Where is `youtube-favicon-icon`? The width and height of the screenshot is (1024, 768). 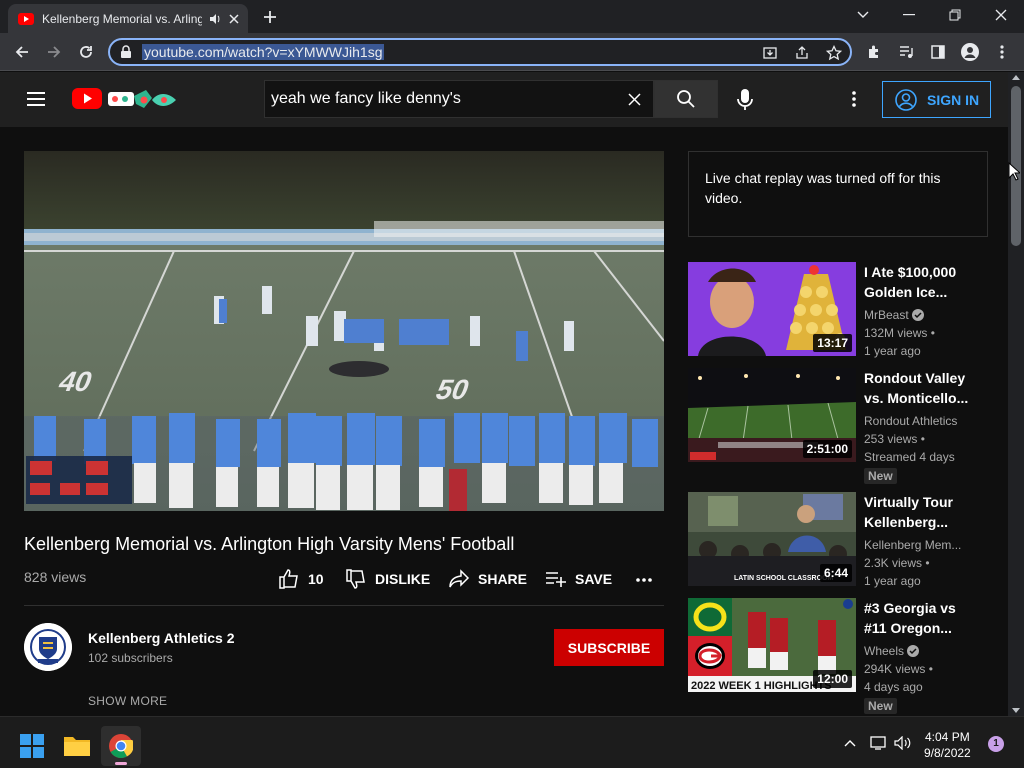
youtube-favicon-icon is located at coordinates (26, 18).